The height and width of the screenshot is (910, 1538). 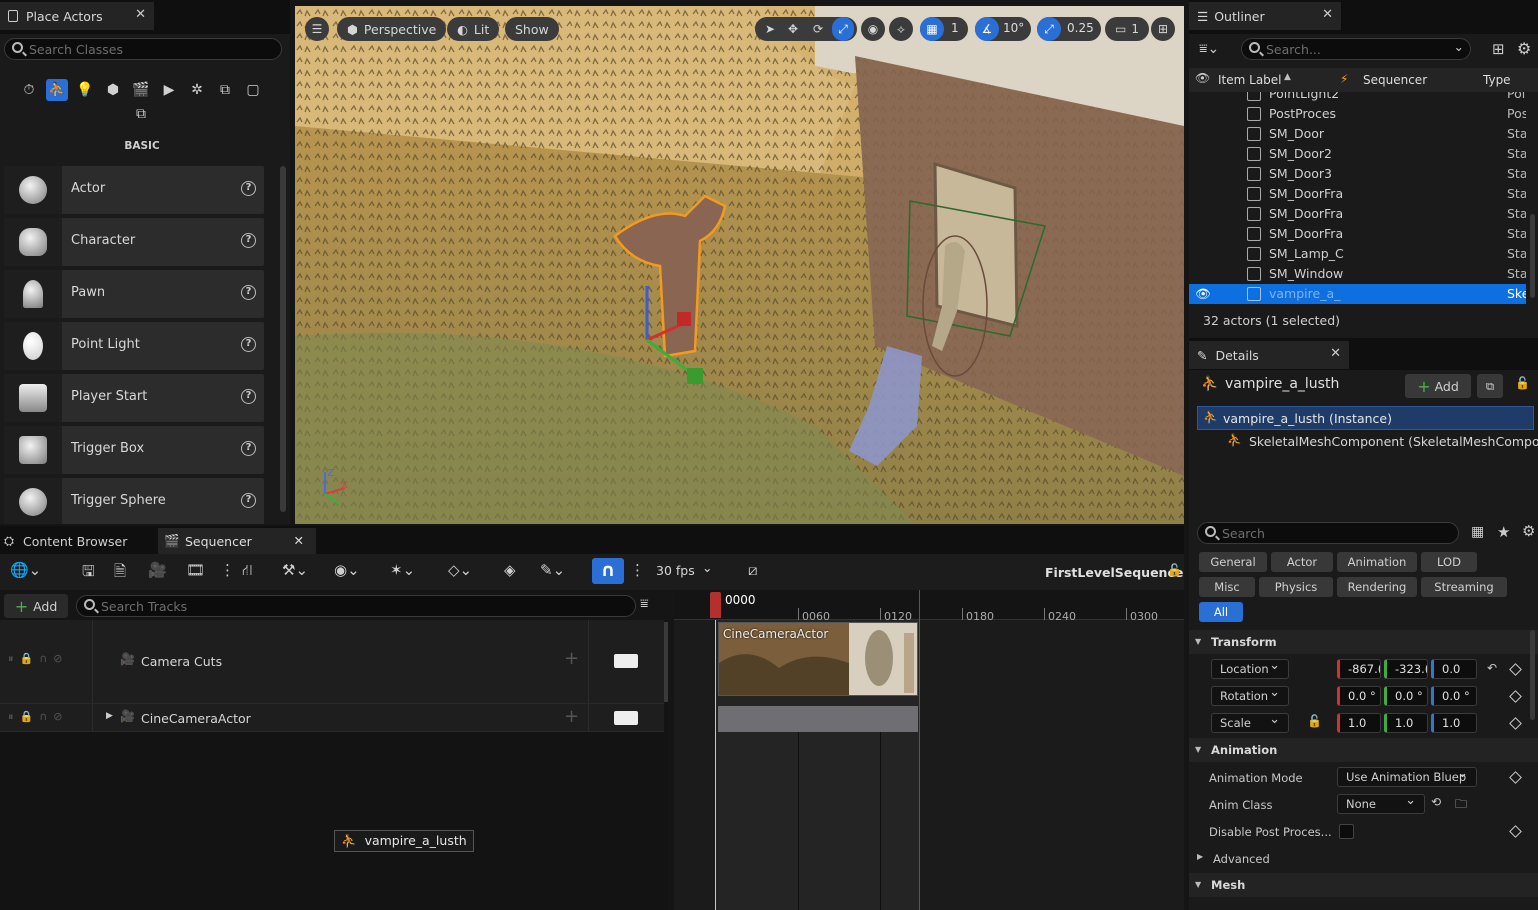 I want to click on details-search-input: Search, so click(x=1328, y=533).